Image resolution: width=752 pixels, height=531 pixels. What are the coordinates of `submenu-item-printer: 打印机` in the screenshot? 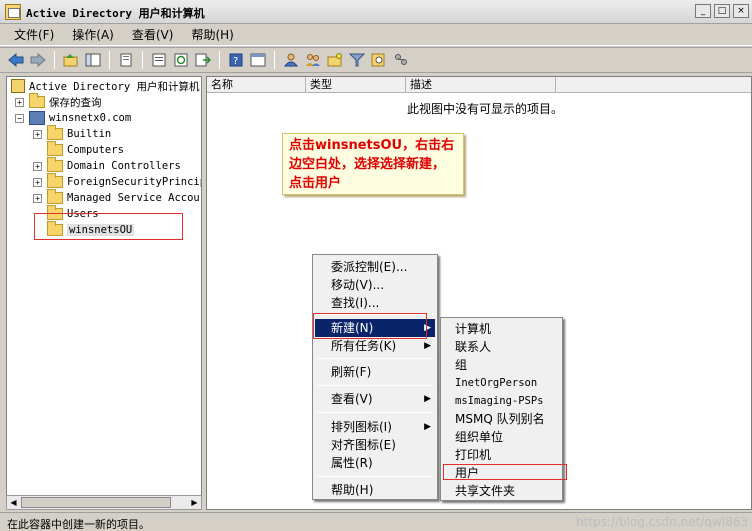 It's located at (501, 455).